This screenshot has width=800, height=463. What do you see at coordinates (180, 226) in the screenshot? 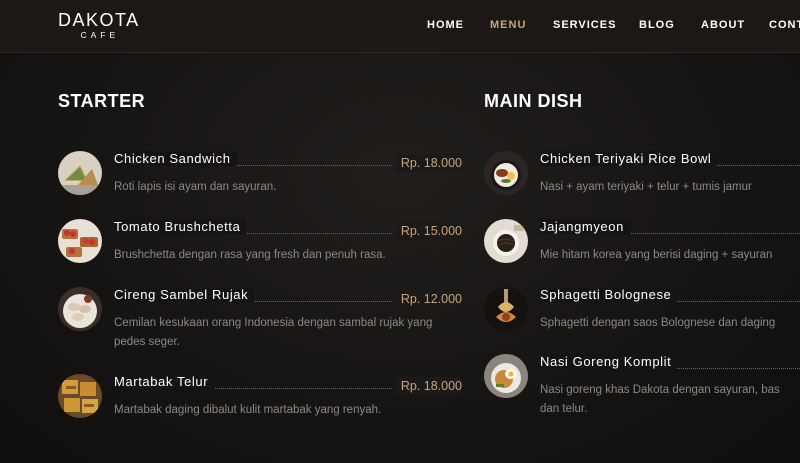
I see `item-name: Tomato Brushchetta` at bounding box center [180, 226].